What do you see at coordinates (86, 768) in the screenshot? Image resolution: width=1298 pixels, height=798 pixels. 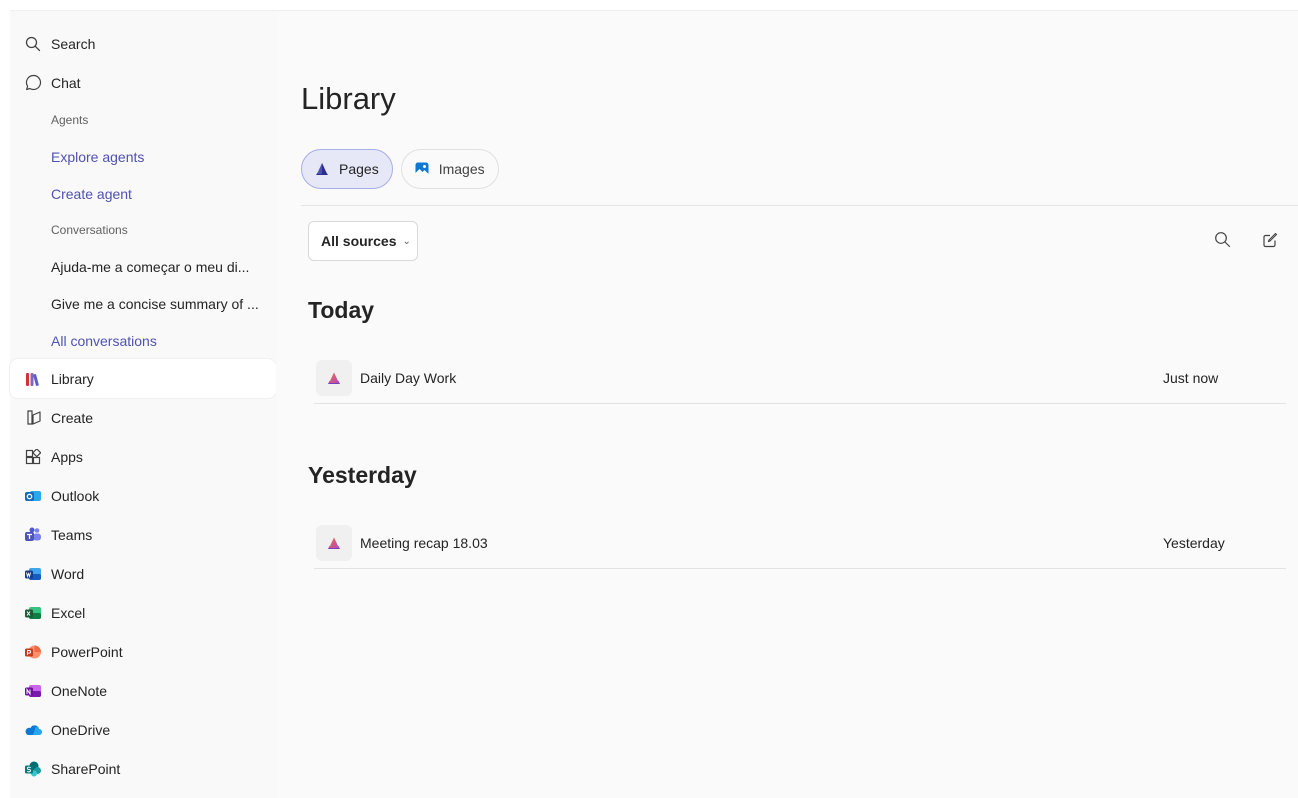 I see `sidebar-item-label: SharePoint` at bounding box center [86, 768].